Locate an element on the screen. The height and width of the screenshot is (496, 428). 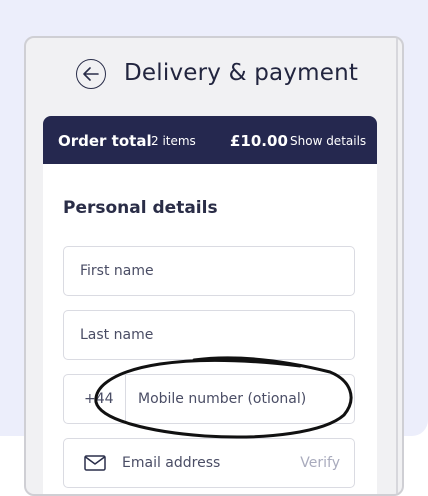
email-placeholder: Email address is located at coordinates (171, 463).